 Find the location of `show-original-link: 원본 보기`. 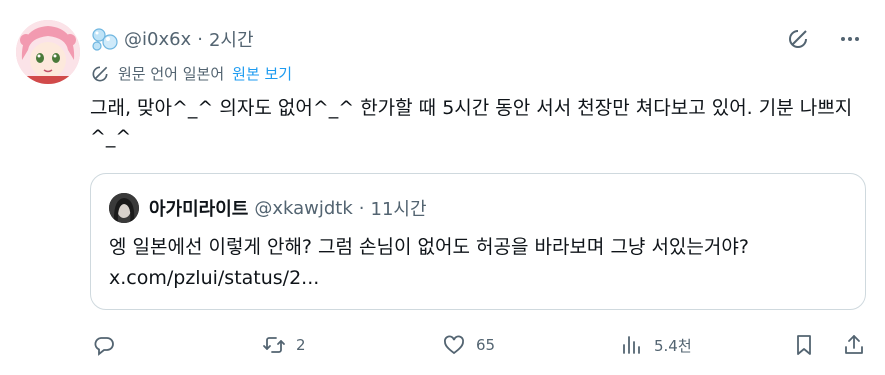

show-original-link: 원본 보기 is located at coordinates (262, 73).